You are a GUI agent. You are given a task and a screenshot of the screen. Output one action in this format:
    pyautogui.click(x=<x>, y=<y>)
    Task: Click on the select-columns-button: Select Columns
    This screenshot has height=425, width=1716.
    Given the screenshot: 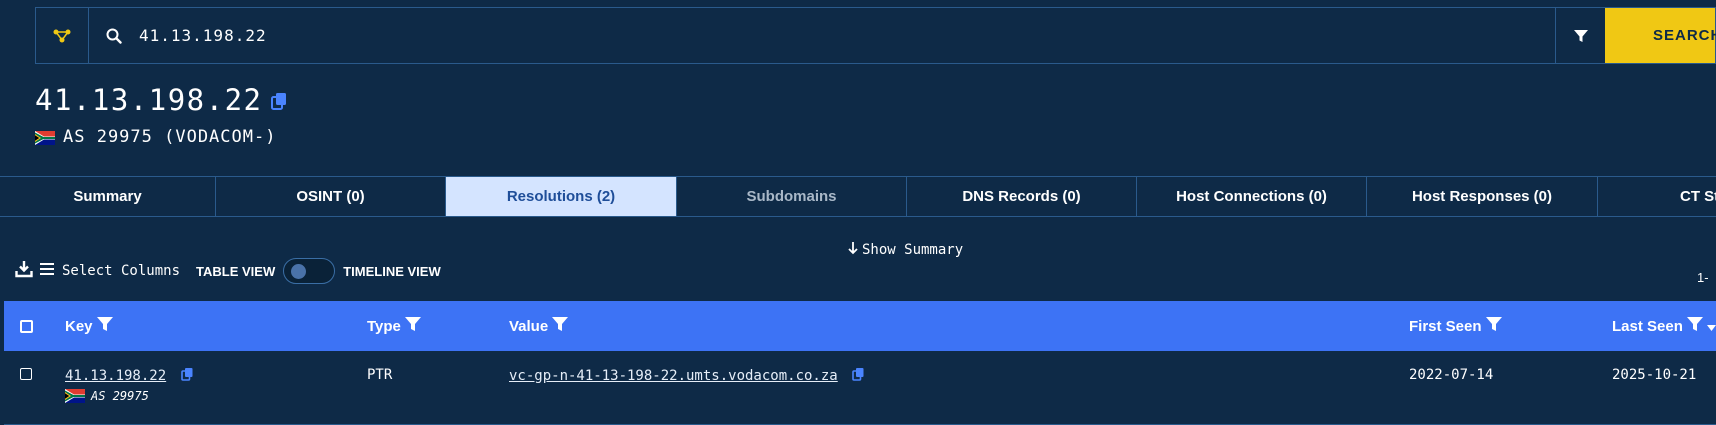 What is the action you would take?
    pyautogui.click(x=121, y=271)
    